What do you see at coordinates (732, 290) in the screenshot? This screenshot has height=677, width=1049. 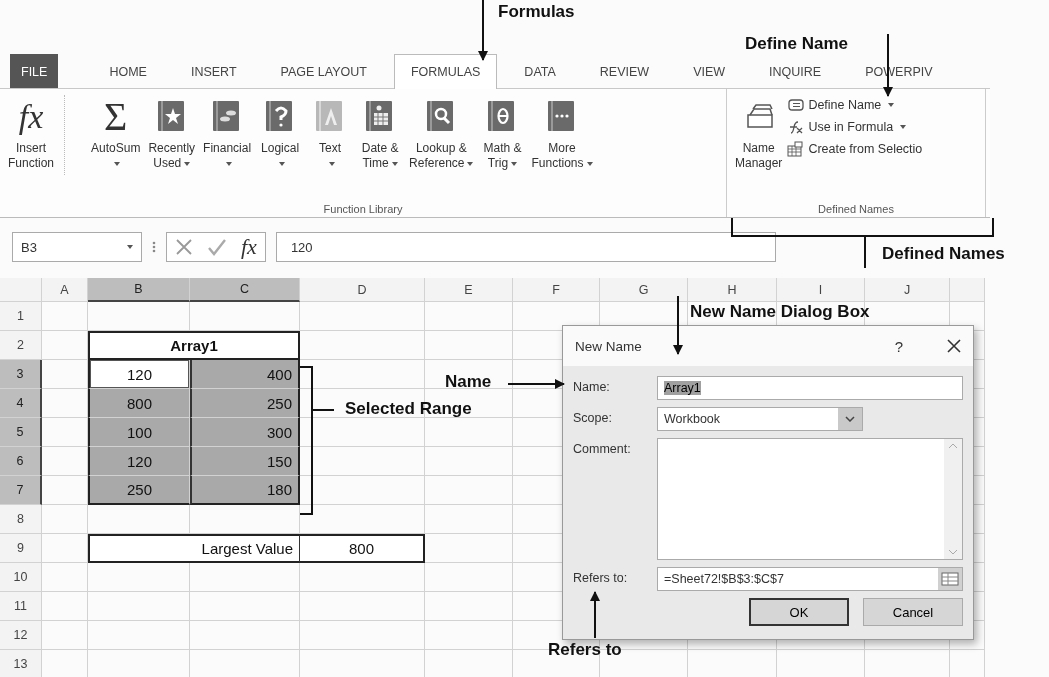 I see `column-header: H` at bounding box center [732, 290].